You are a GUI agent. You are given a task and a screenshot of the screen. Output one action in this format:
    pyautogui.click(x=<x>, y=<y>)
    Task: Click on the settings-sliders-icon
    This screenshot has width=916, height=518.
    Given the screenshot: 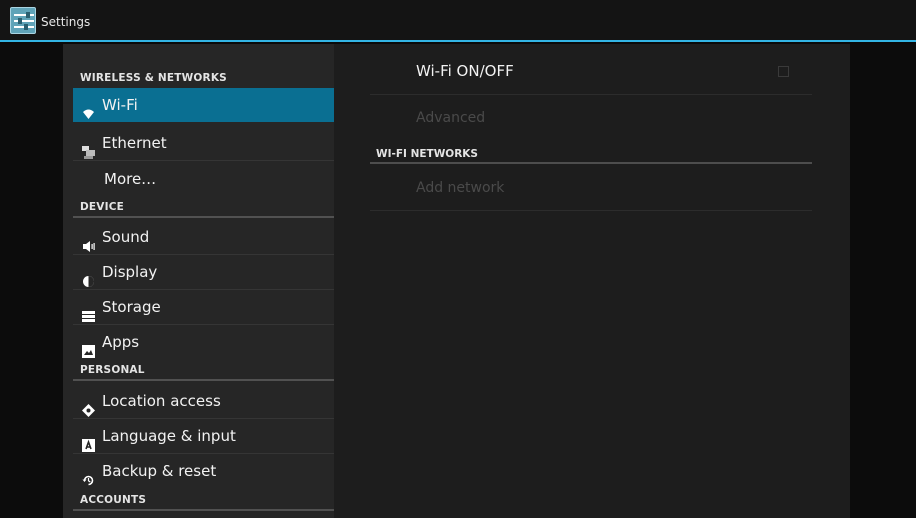 What is the action you would take?
    pyautogui.click(x=23, y=20)
    